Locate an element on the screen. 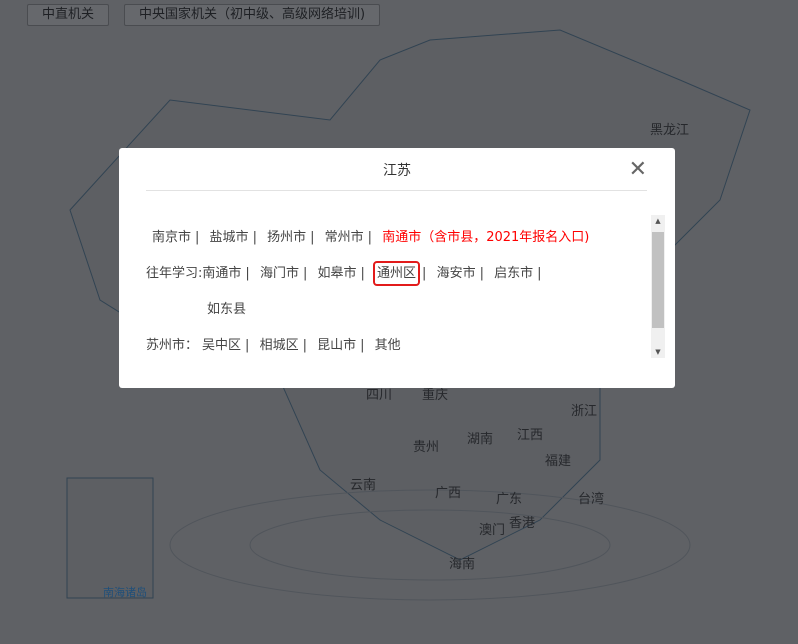  district-link: 相城区 is located at coordinates (279, 345).